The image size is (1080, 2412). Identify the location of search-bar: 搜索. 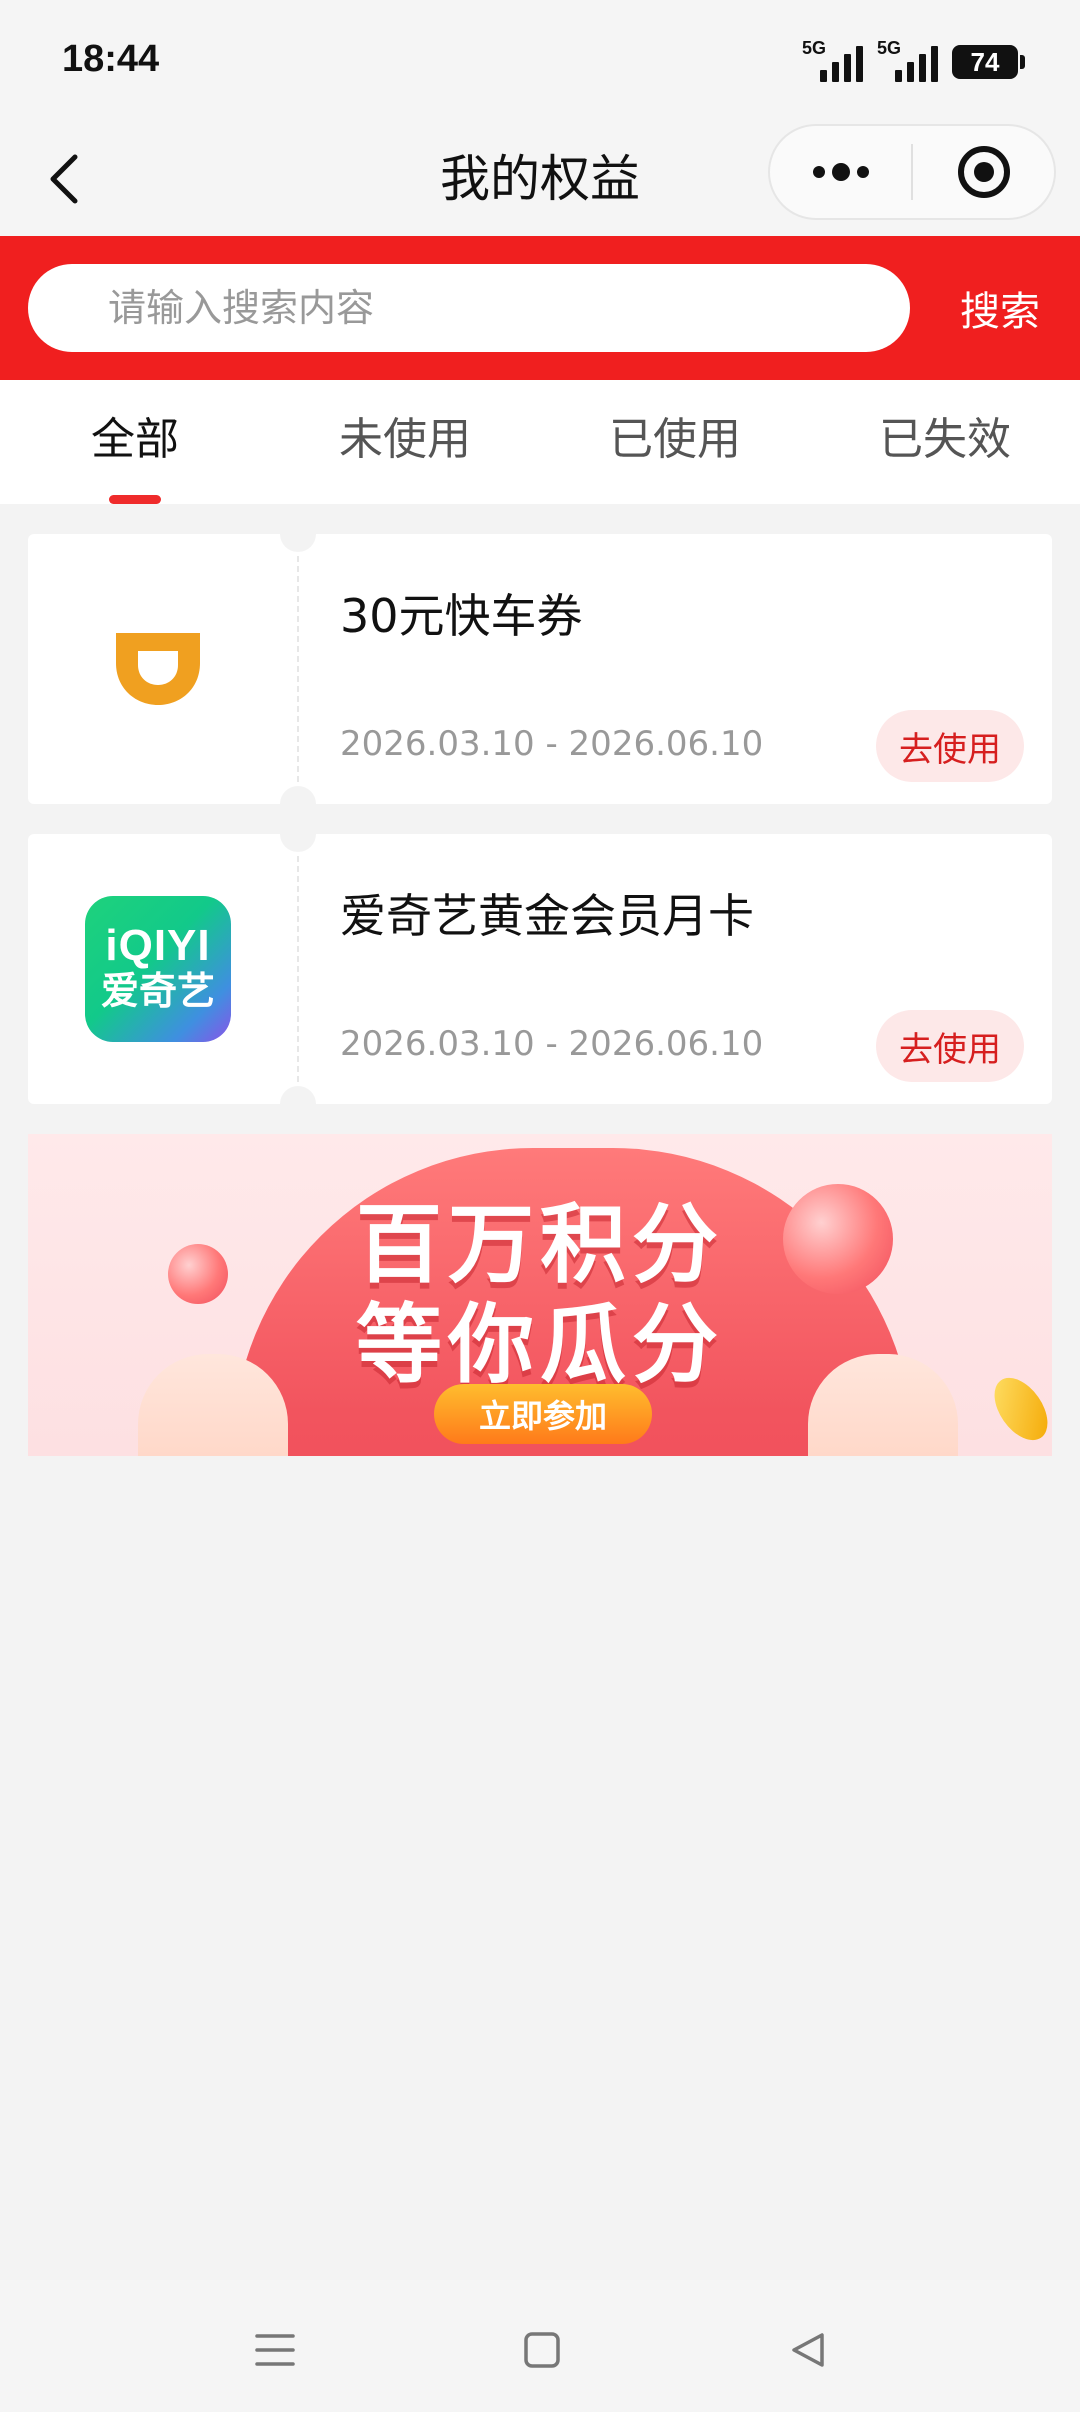
(540, 308).